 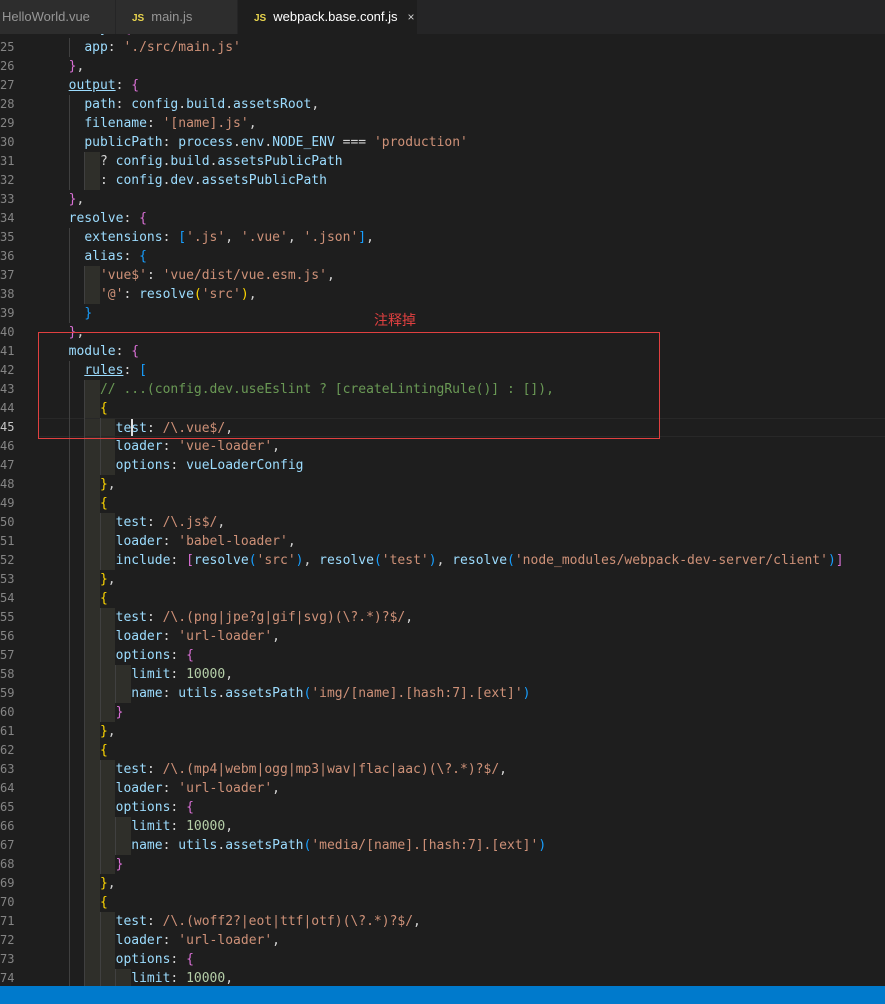 I want to click on line-number: 69, so click(x=7, y=883).